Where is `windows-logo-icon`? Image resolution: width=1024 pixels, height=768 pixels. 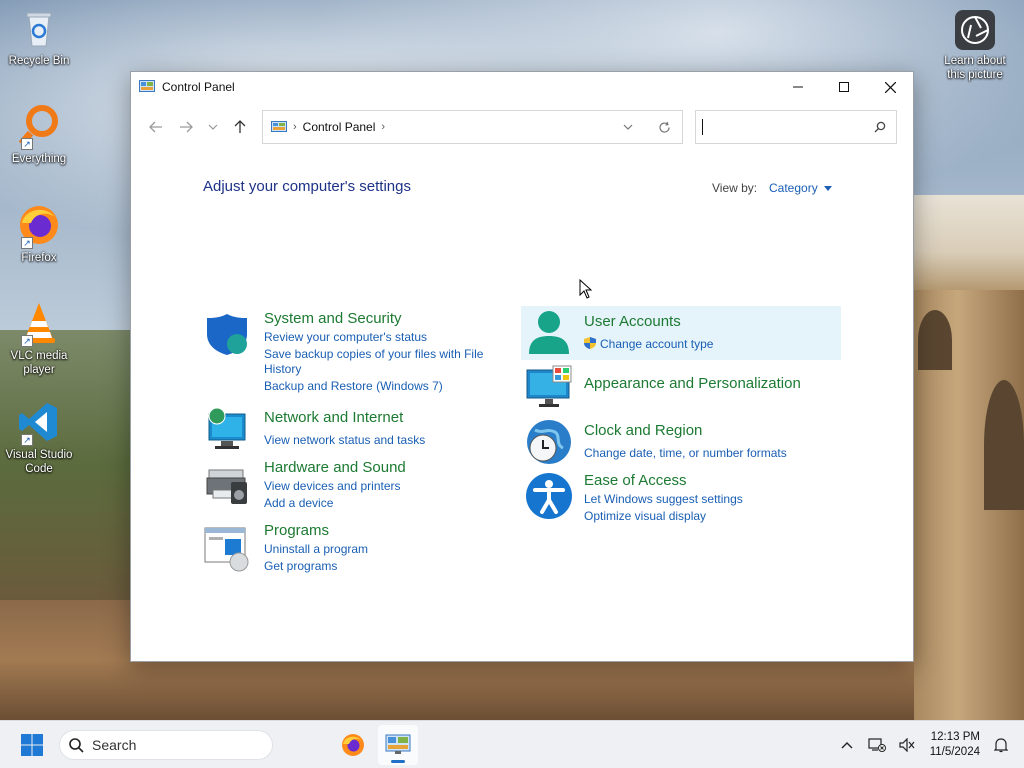
windows-logo-icon is located at coordinates (32, 744).